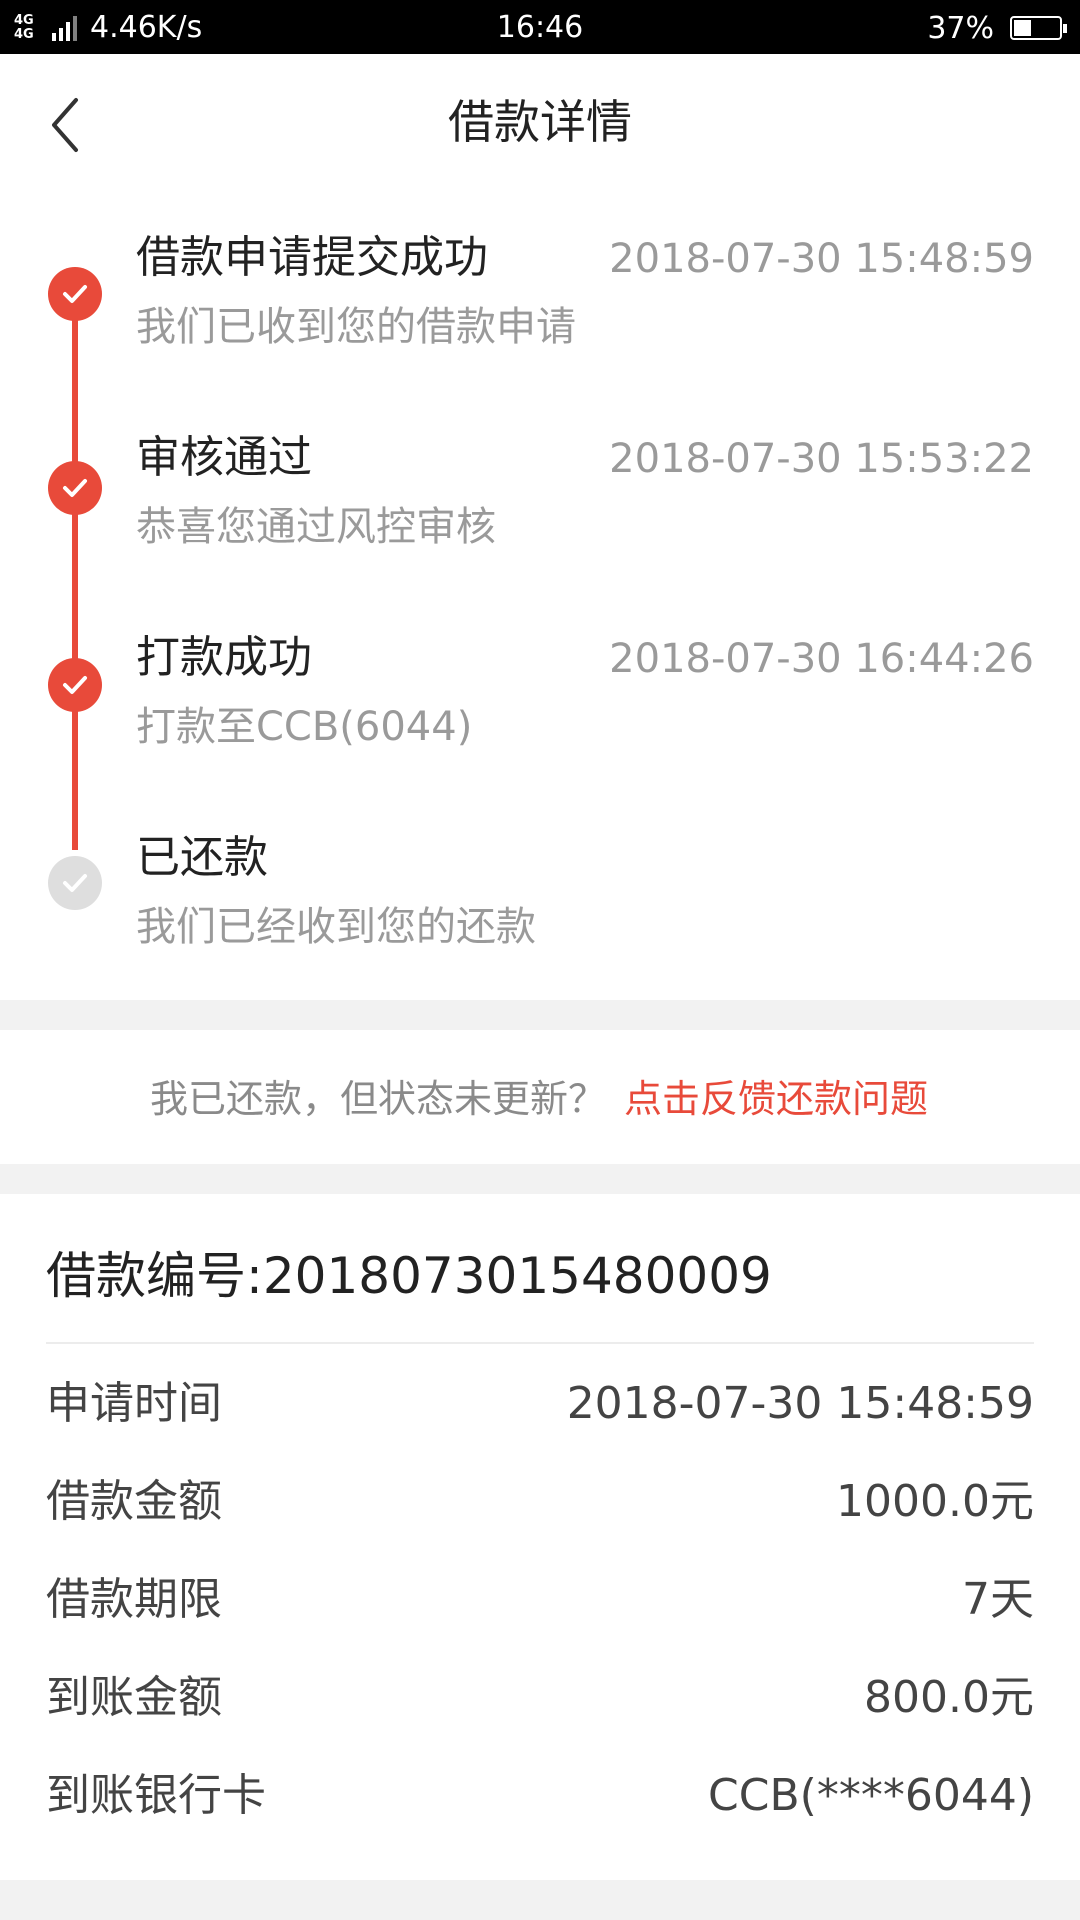 The width and height of the screenshot is (1080, 1920). I want to click on step-description: 我们已收到您的借款申请, so click(356, 327).